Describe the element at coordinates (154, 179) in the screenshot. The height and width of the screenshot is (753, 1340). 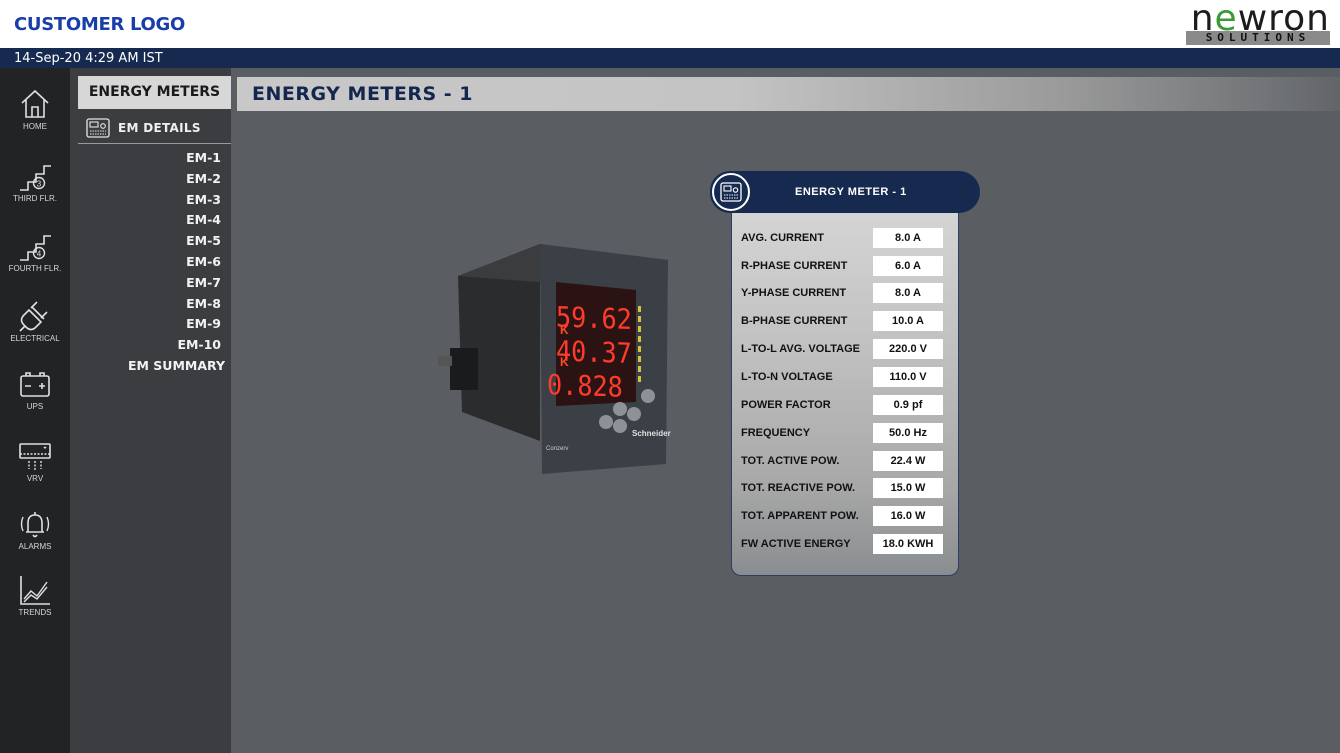
I see `em-item-2: EM-2` at that location.